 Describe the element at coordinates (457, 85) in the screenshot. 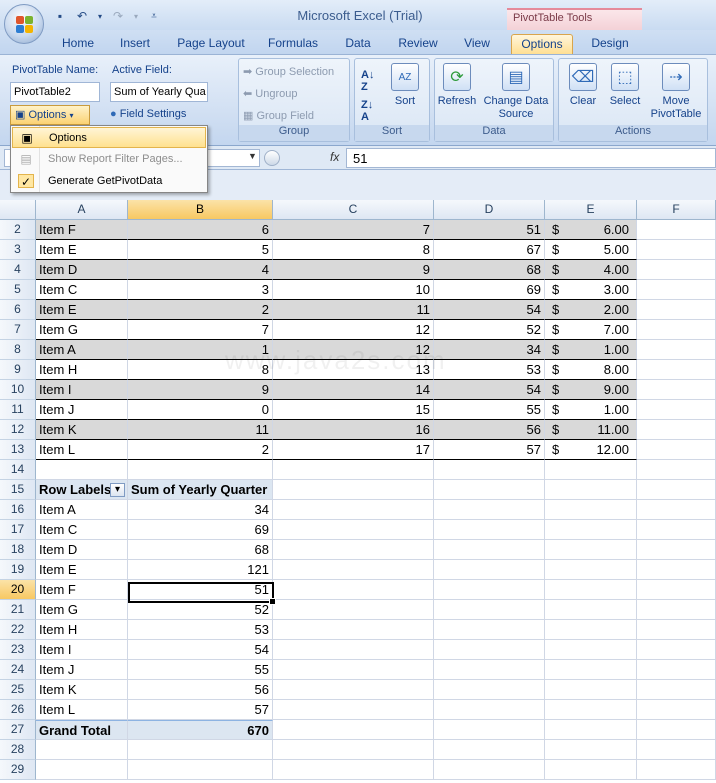

I see `refresh-button: ⟳ Refresh` at that location.